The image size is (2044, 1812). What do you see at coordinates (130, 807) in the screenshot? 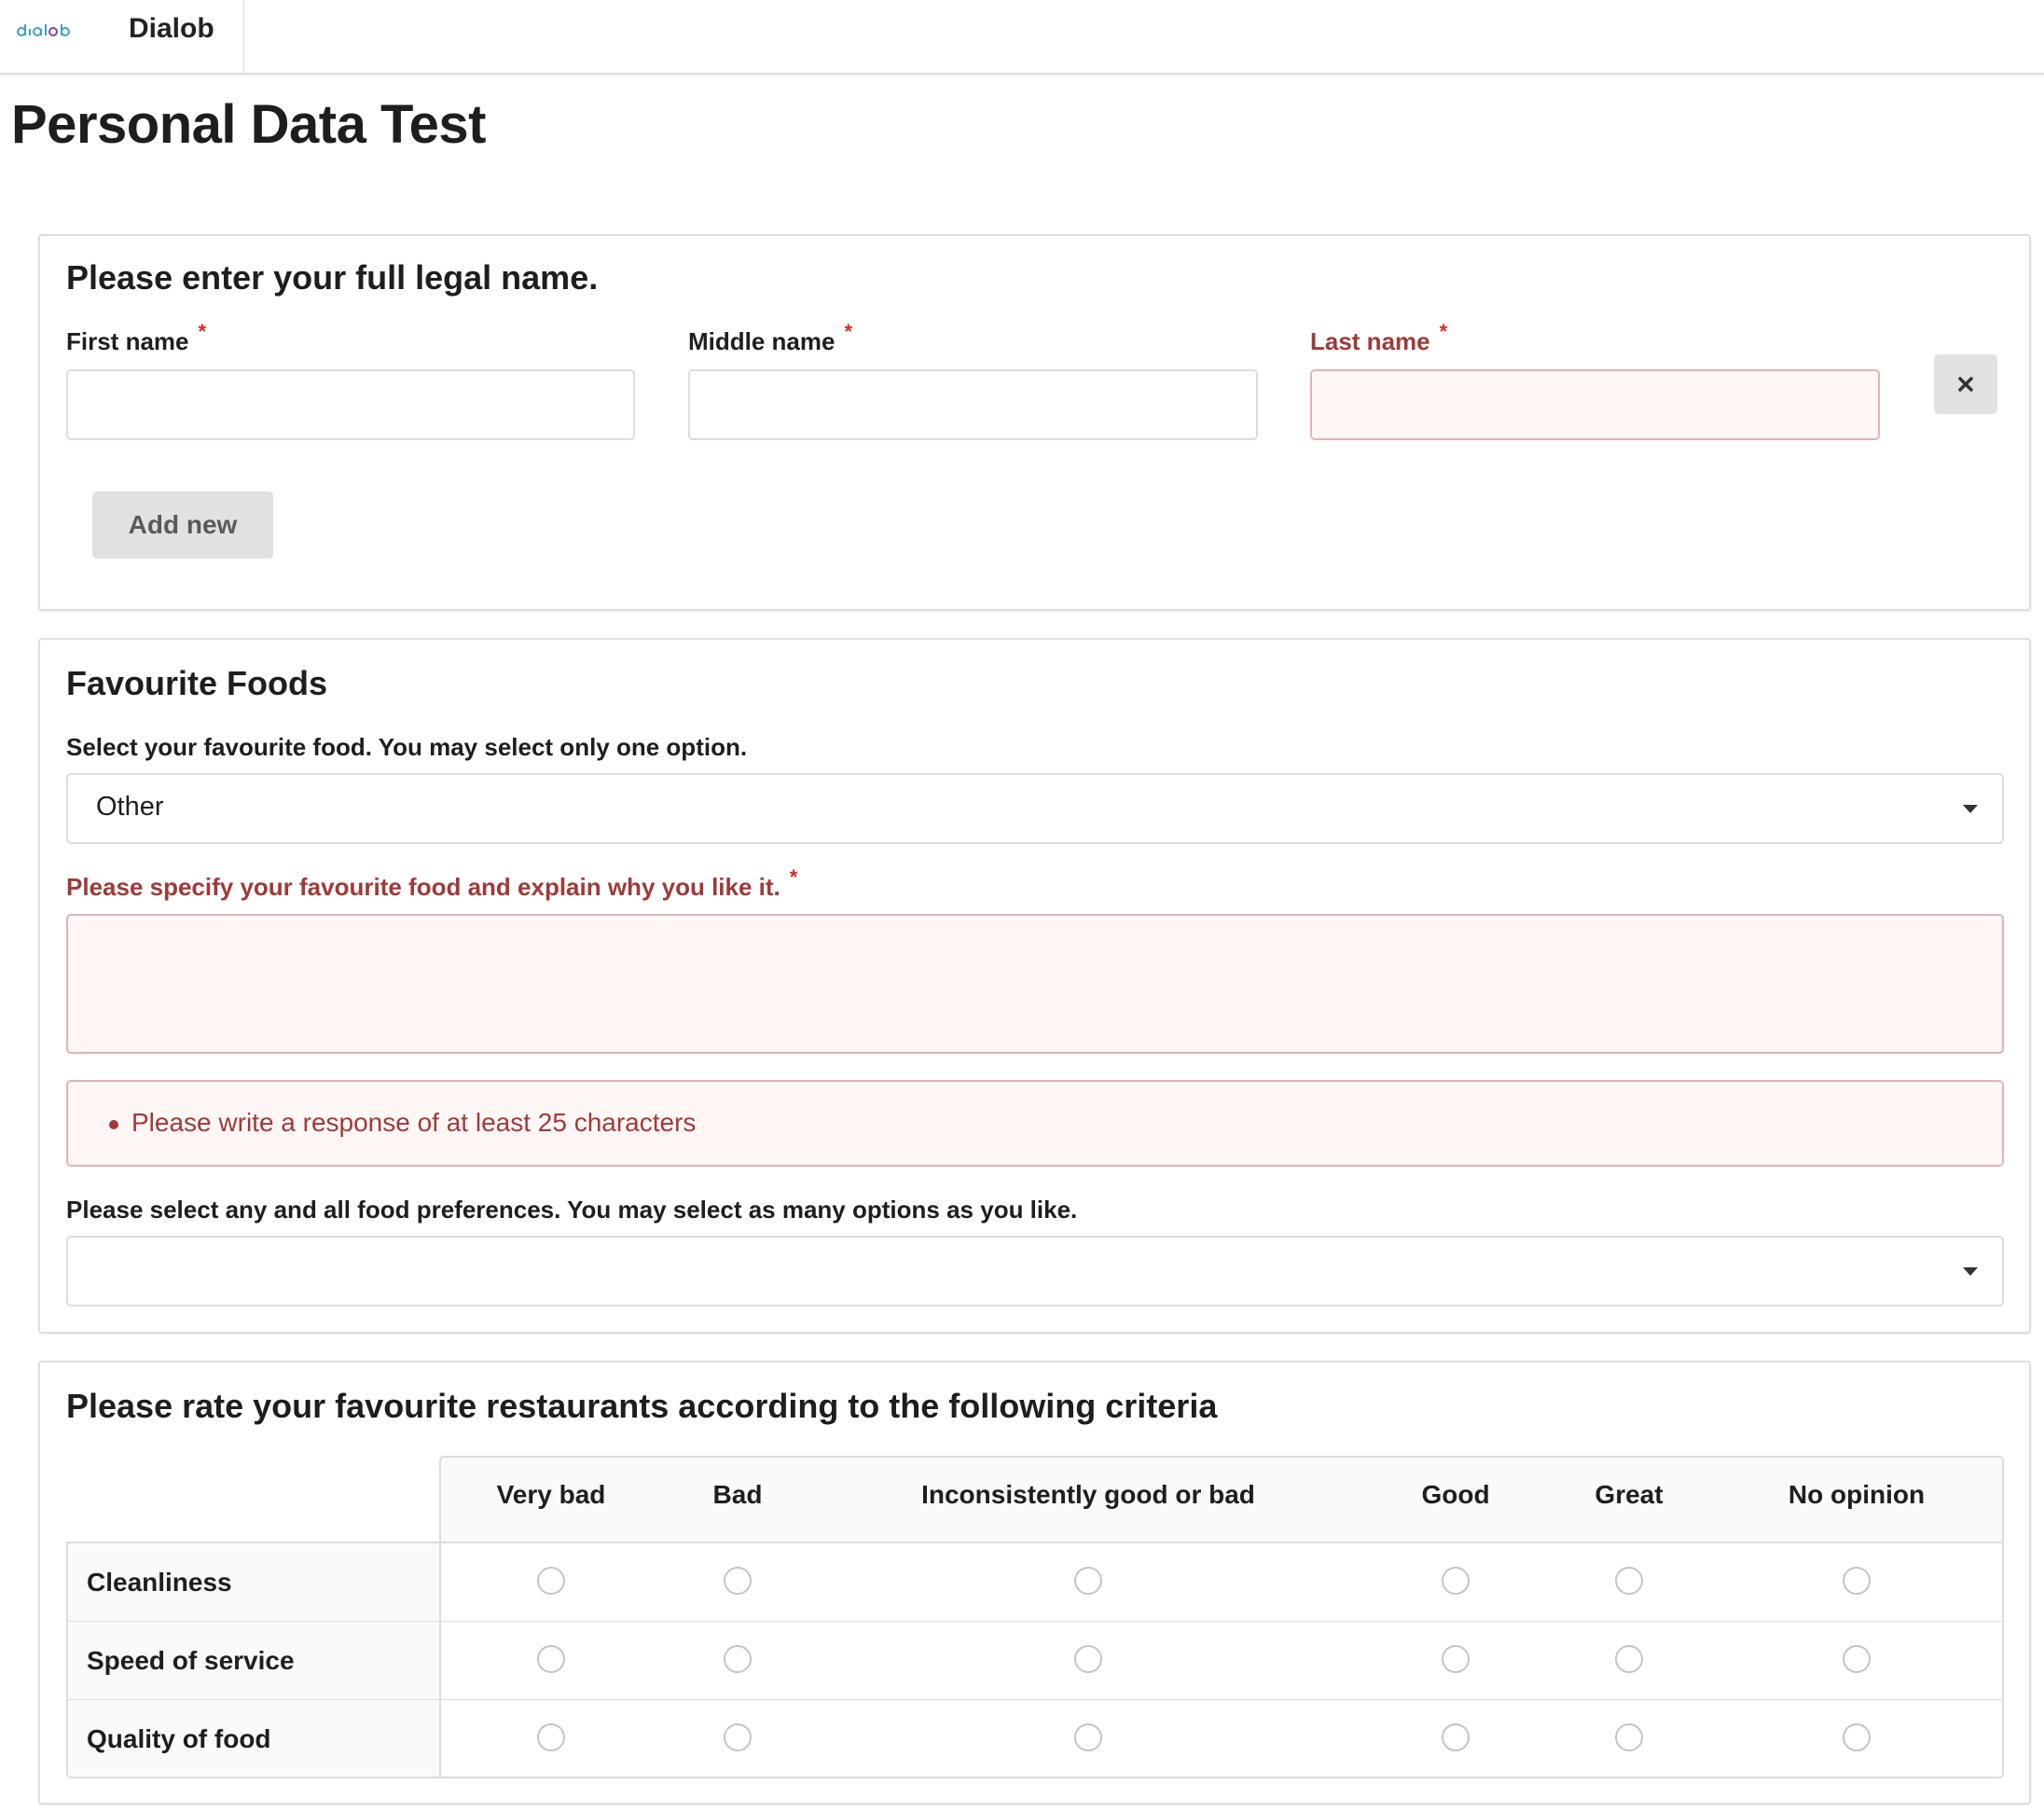
I see `favourite-food-value: Other` at bounding box center [130, 807].